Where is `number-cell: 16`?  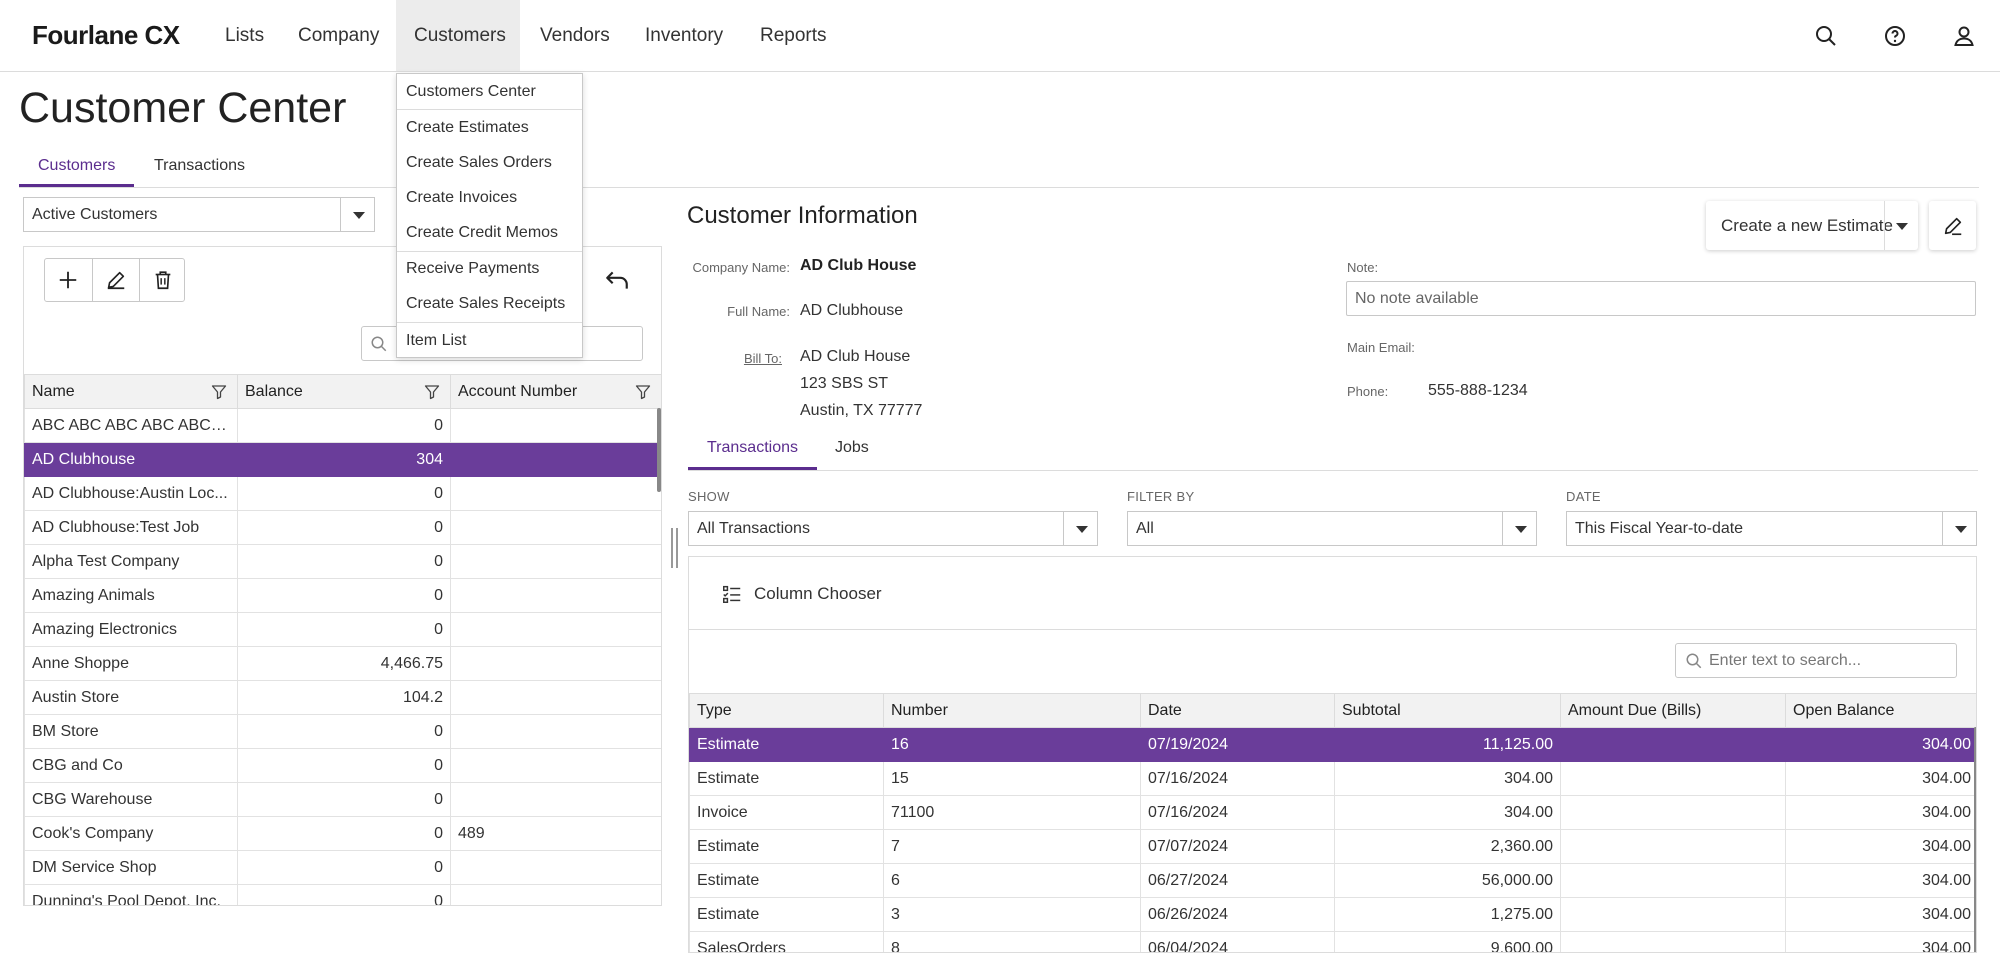
number-cell: 16 is located at coordinates (1012, 744).